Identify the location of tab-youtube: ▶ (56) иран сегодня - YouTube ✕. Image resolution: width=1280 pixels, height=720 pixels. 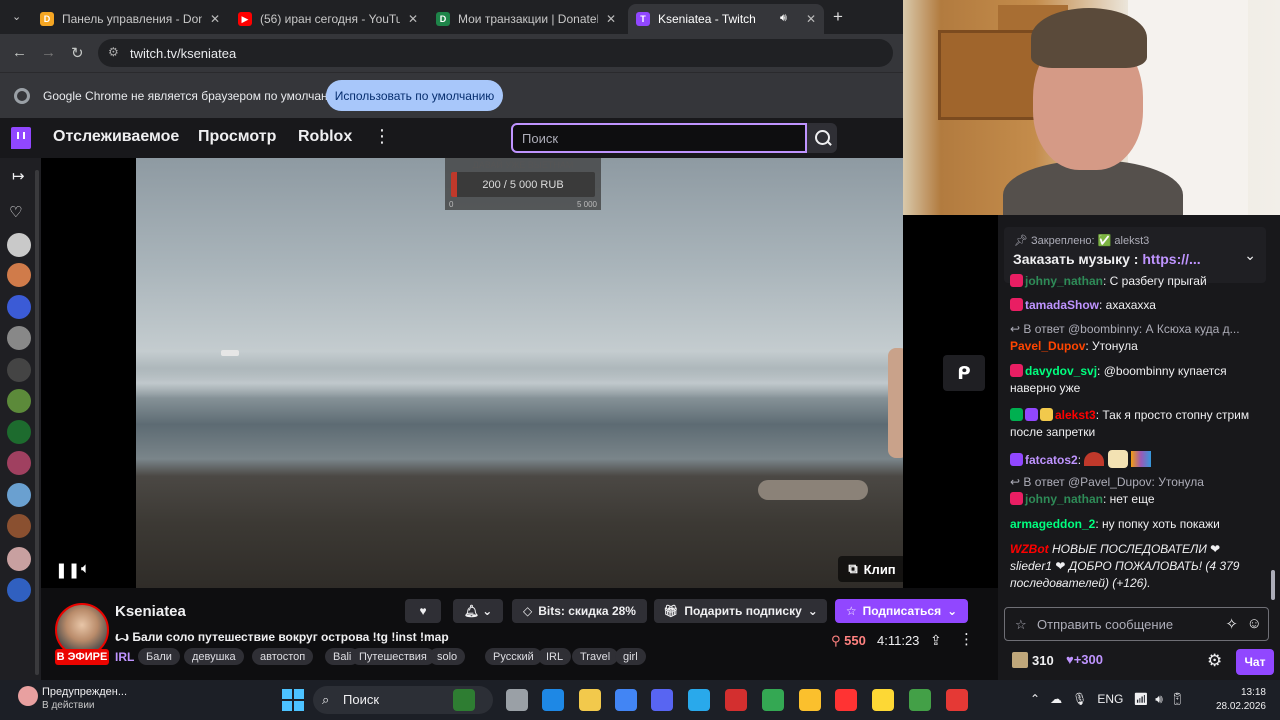
(328, 19).